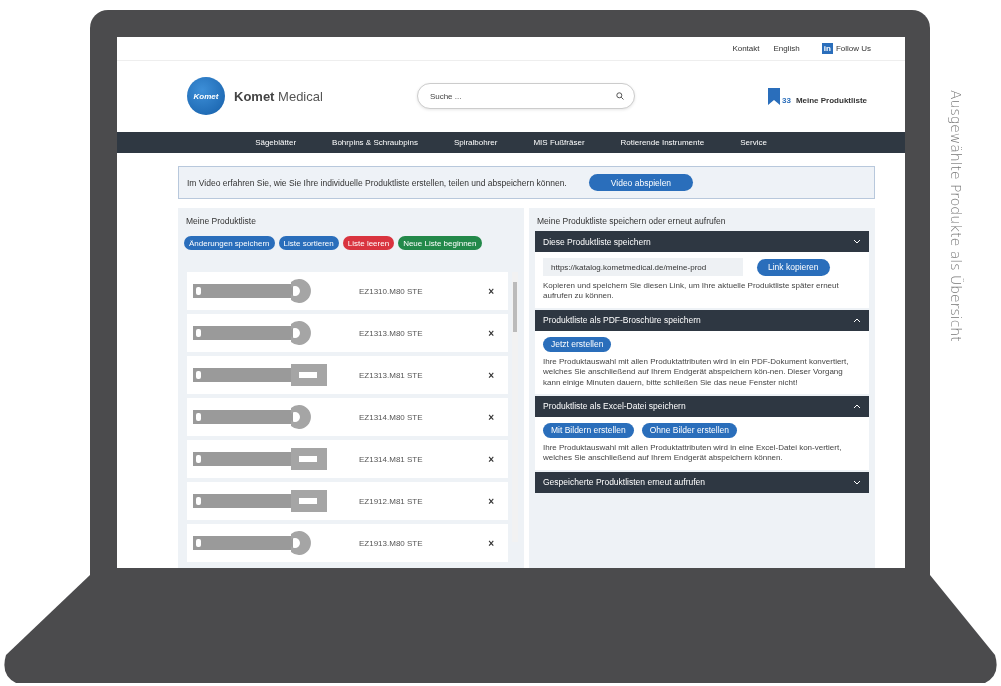  Describe the element at coordinates (440, 243) in the screenshot. I see `action-button: Neue Liste beginnen` at that location.